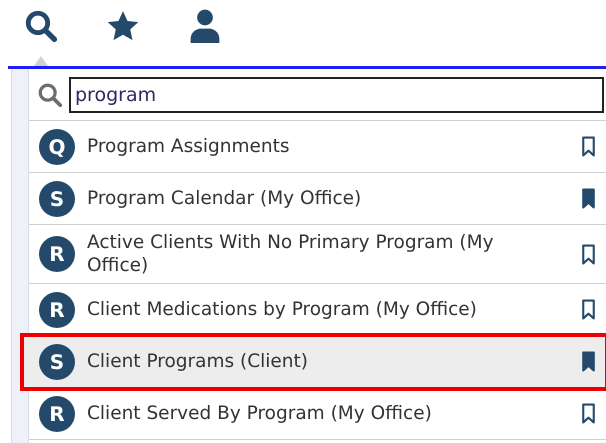 The height and width of the screenshot is (443, 606). What do you see at coordinates (198, 361) in the screenshot?
I see `result-label: Client Programs (Client)` at bounding box center [198, 361].